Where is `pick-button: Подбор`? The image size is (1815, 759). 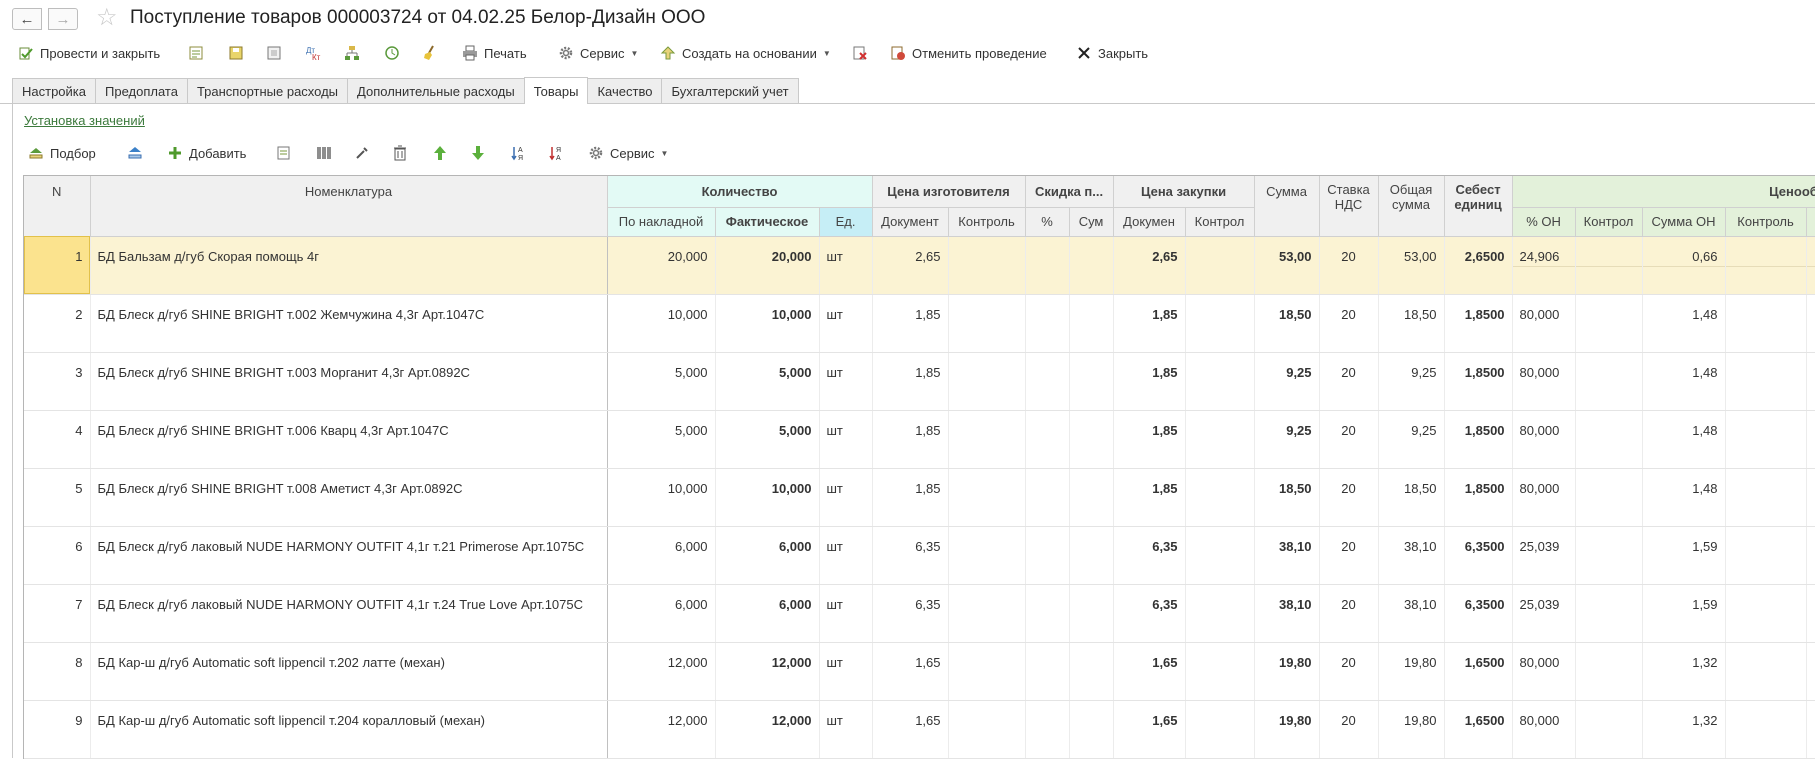 pick-button: Подбор is located at coordinates (62, 153).